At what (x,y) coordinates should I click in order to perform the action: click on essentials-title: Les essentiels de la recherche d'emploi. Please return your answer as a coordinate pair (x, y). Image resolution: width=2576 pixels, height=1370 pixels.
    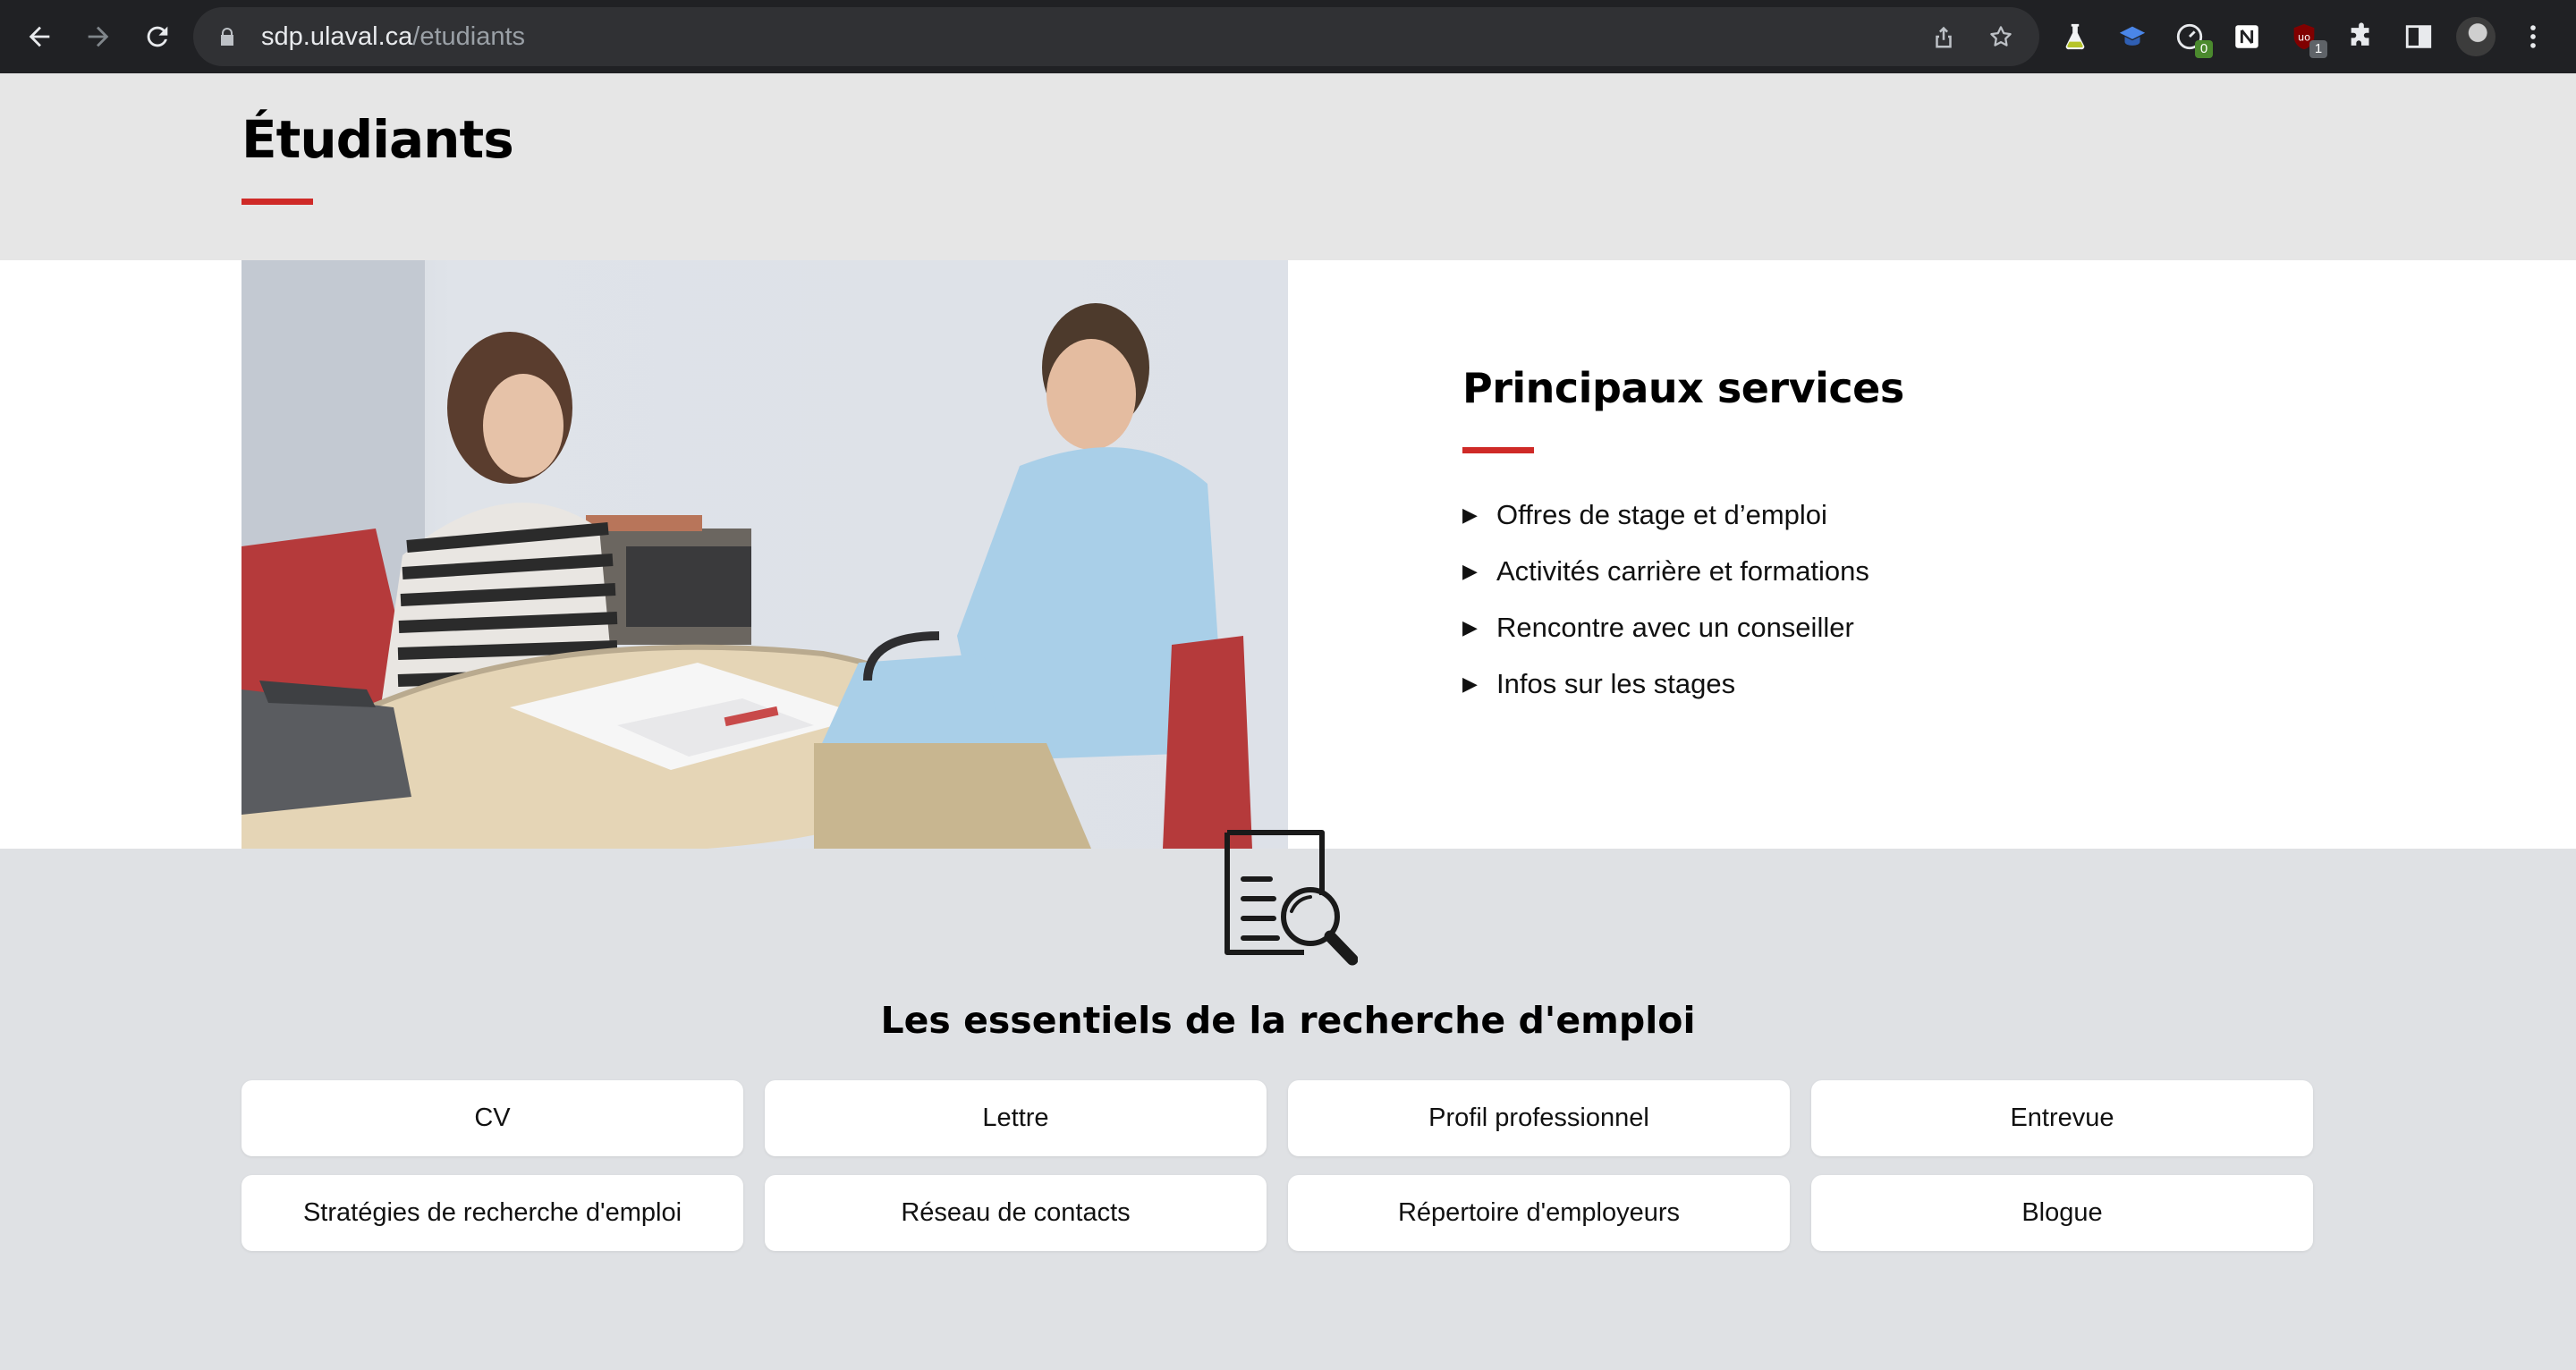
    Looking at the image, I should click on (1288, 1020).